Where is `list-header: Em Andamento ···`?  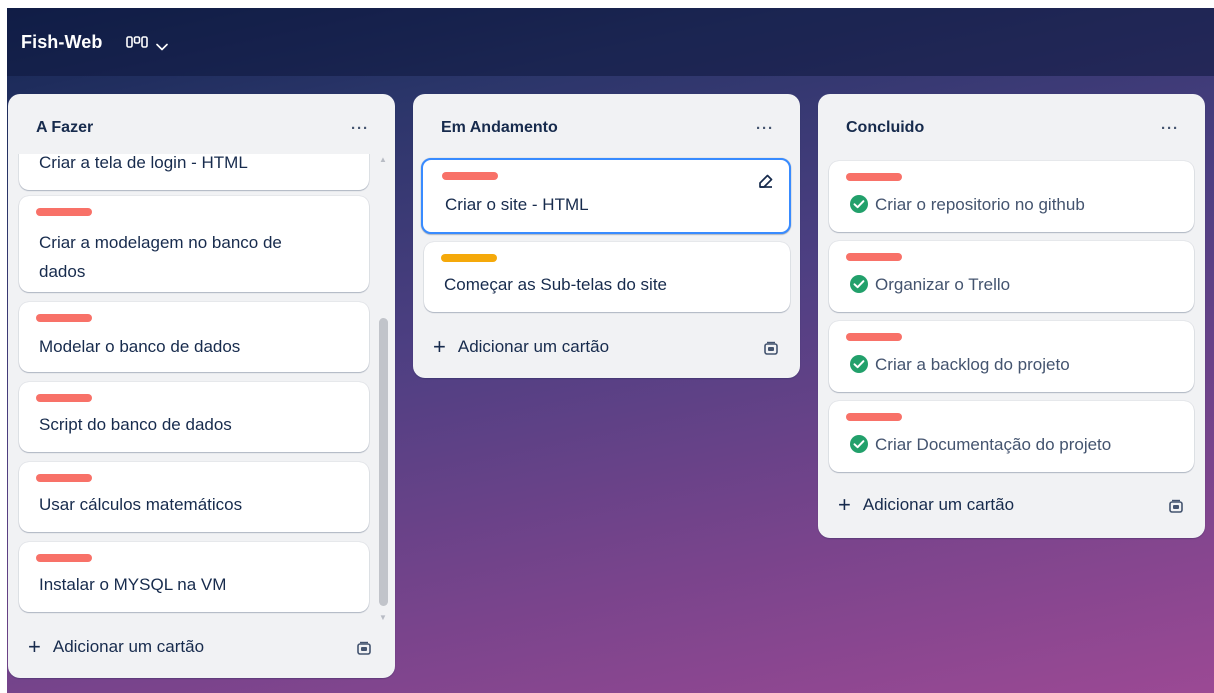 list-header: Em Andamento ··· is located at coordinates (606, 128).